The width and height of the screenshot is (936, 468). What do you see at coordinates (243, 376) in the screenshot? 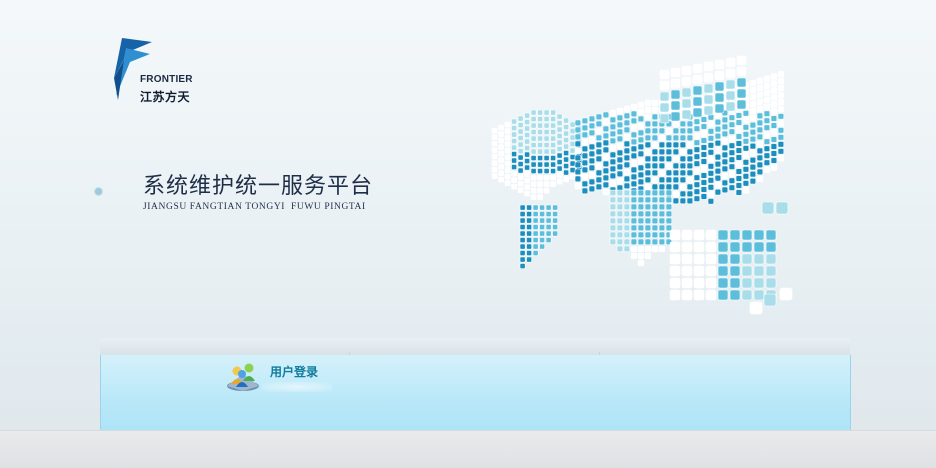
I see `users-icon` at bounding box center [243, 376].